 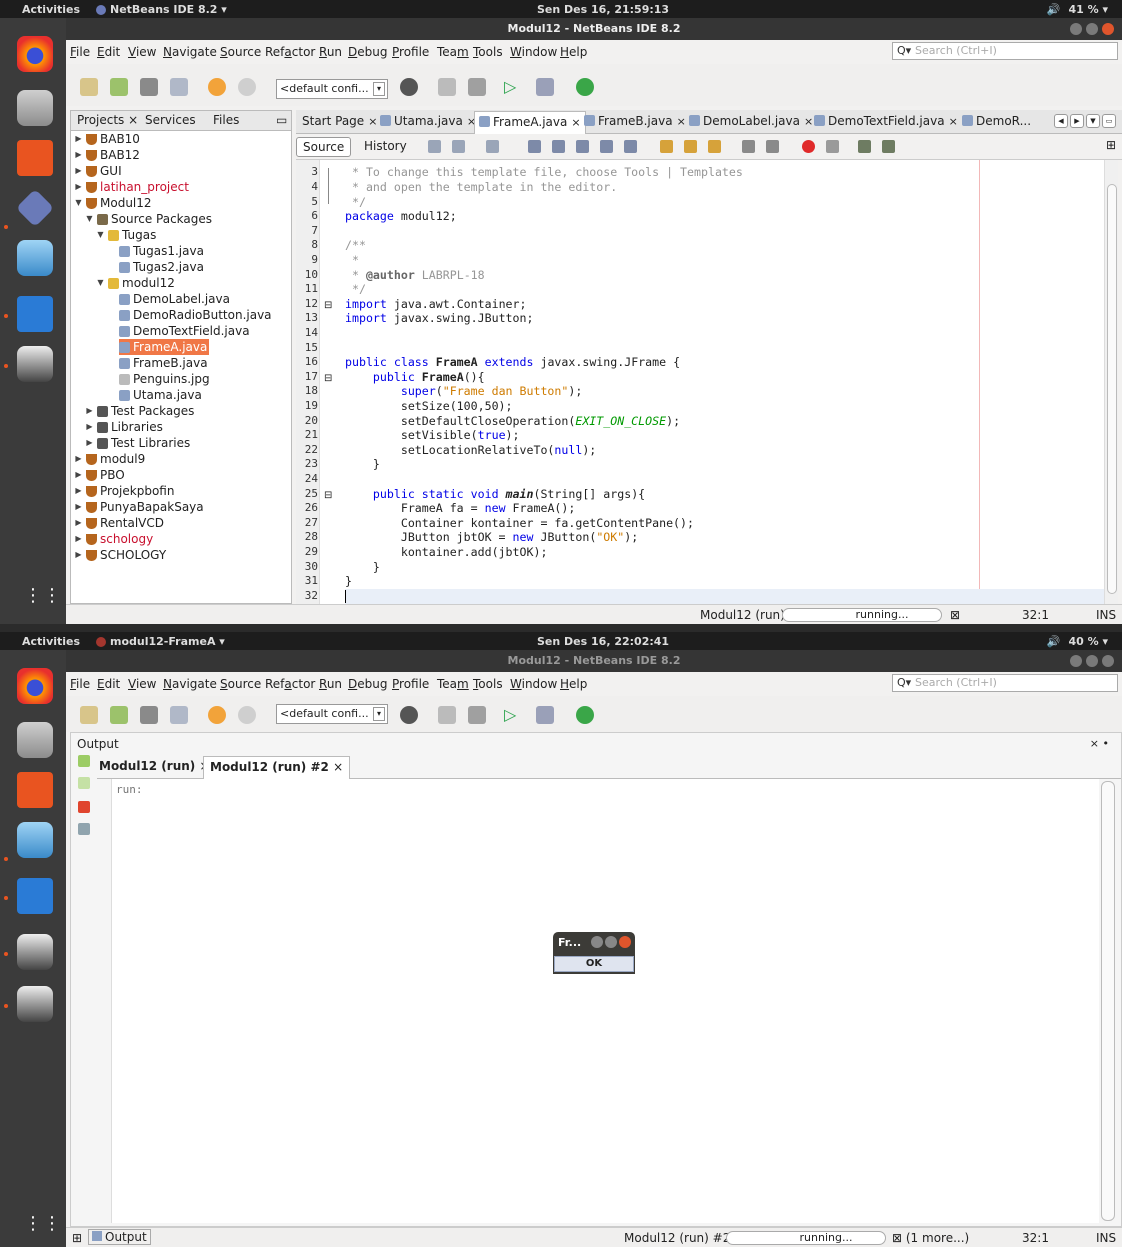 What do you see at coordinates (606, 146) in the screenshot?
I see `toggle-highlight-icon` at bounding box center [606, 146].